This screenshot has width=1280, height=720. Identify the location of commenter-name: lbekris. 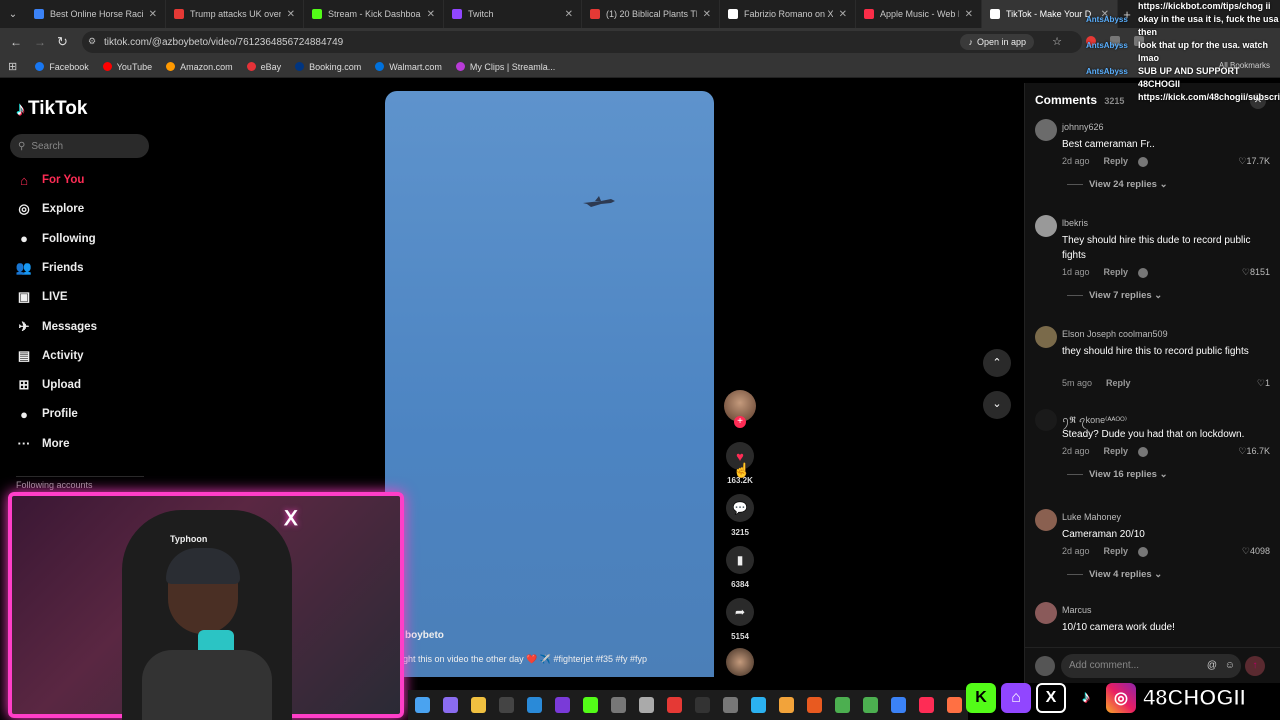
(1075, 223).